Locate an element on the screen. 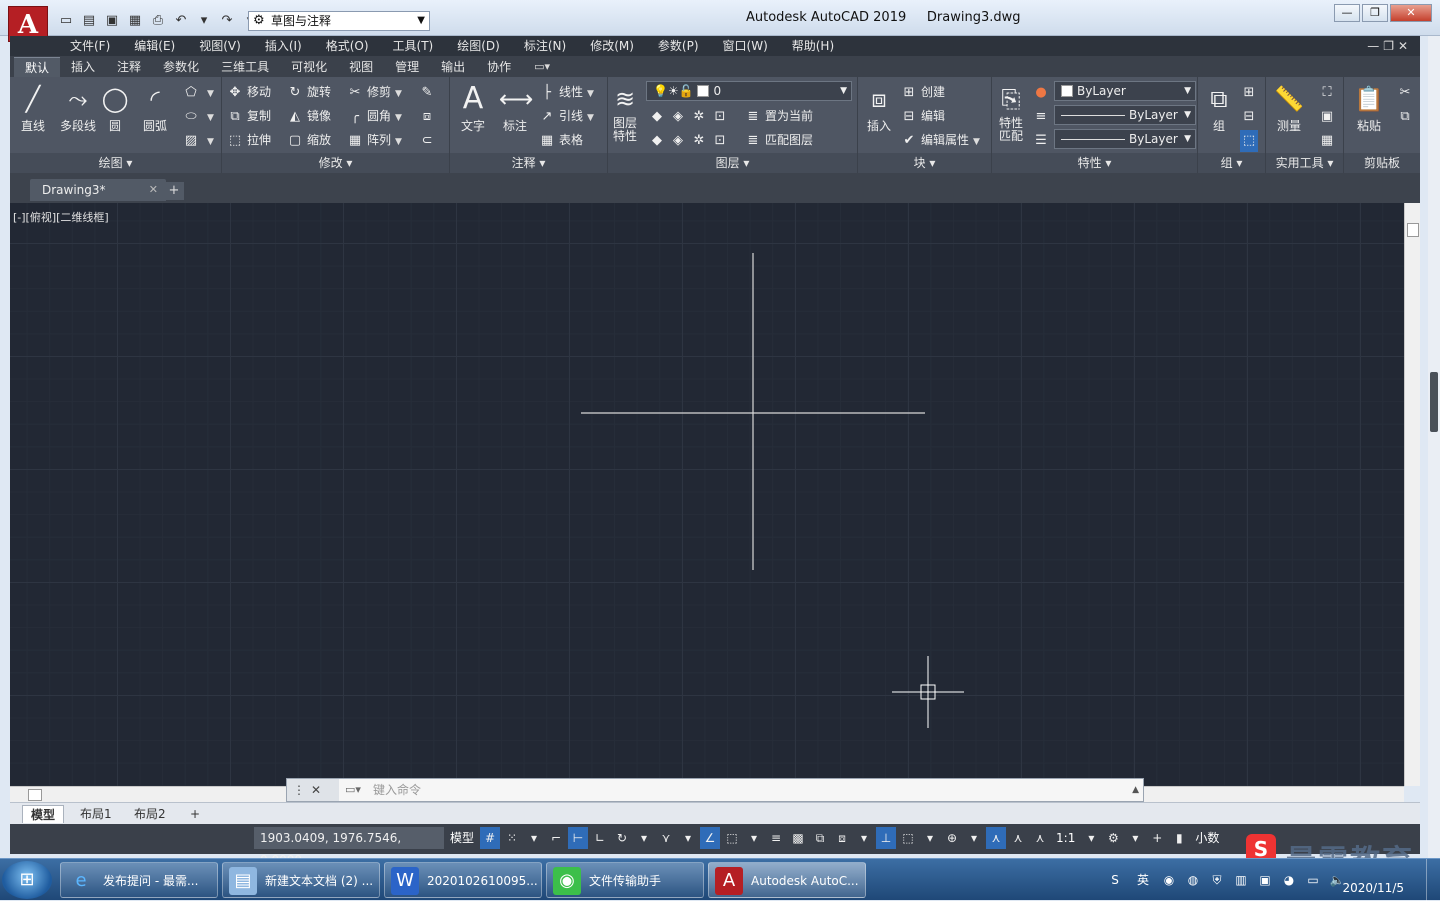 Image resolution: width=1440 pixels, height=901 pixels. qq-icon: ◕ is located at coordinates (1289, 880).